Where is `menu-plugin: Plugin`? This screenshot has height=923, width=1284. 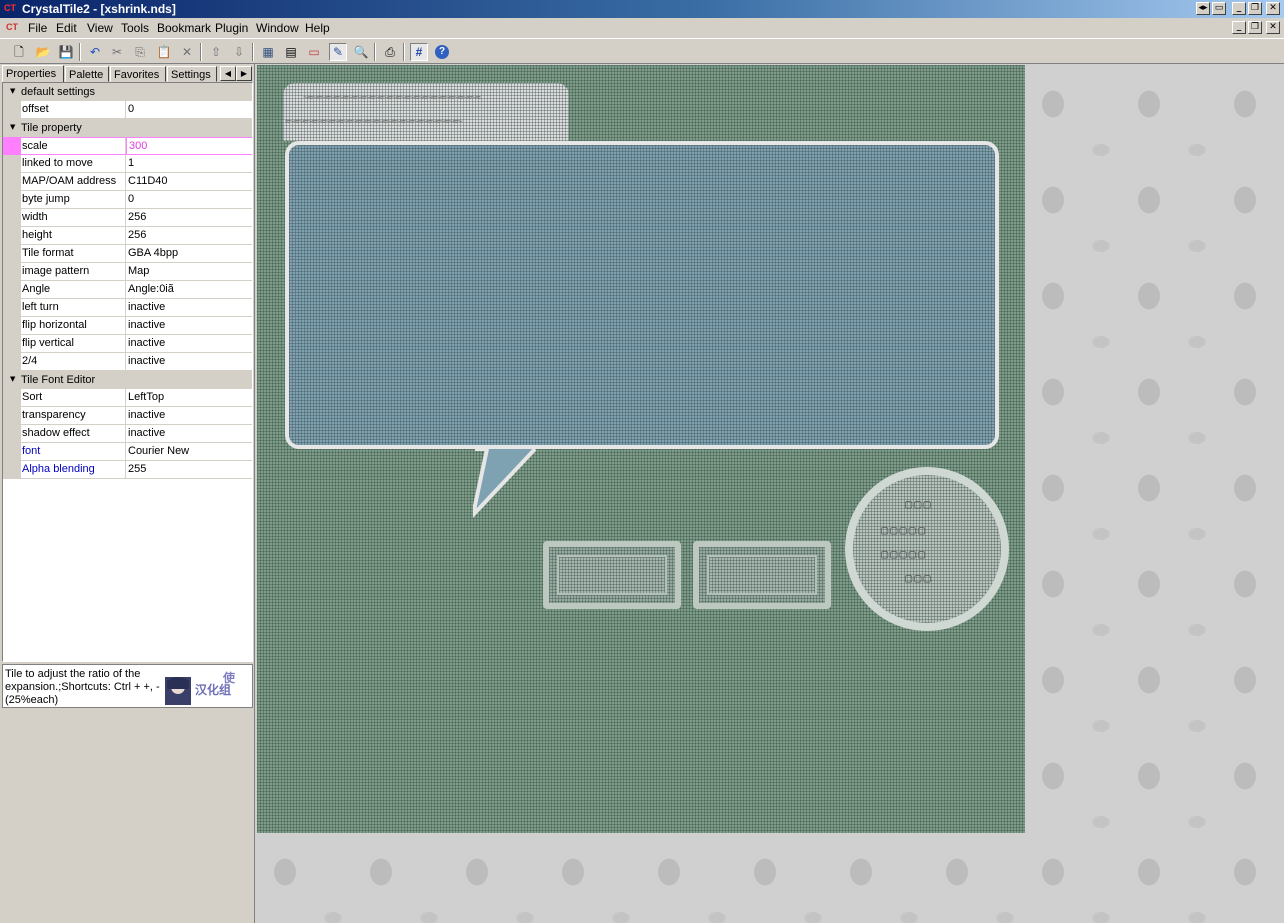 menu-plugin: Plugin is located at coordinates (231, 28).